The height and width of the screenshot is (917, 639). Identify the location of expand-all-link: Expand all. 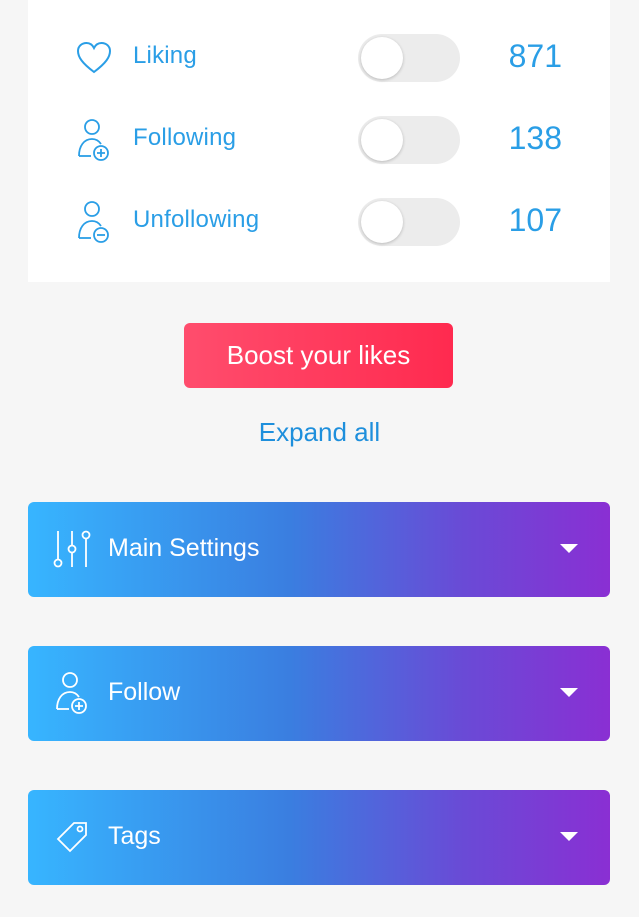
(319, 432).